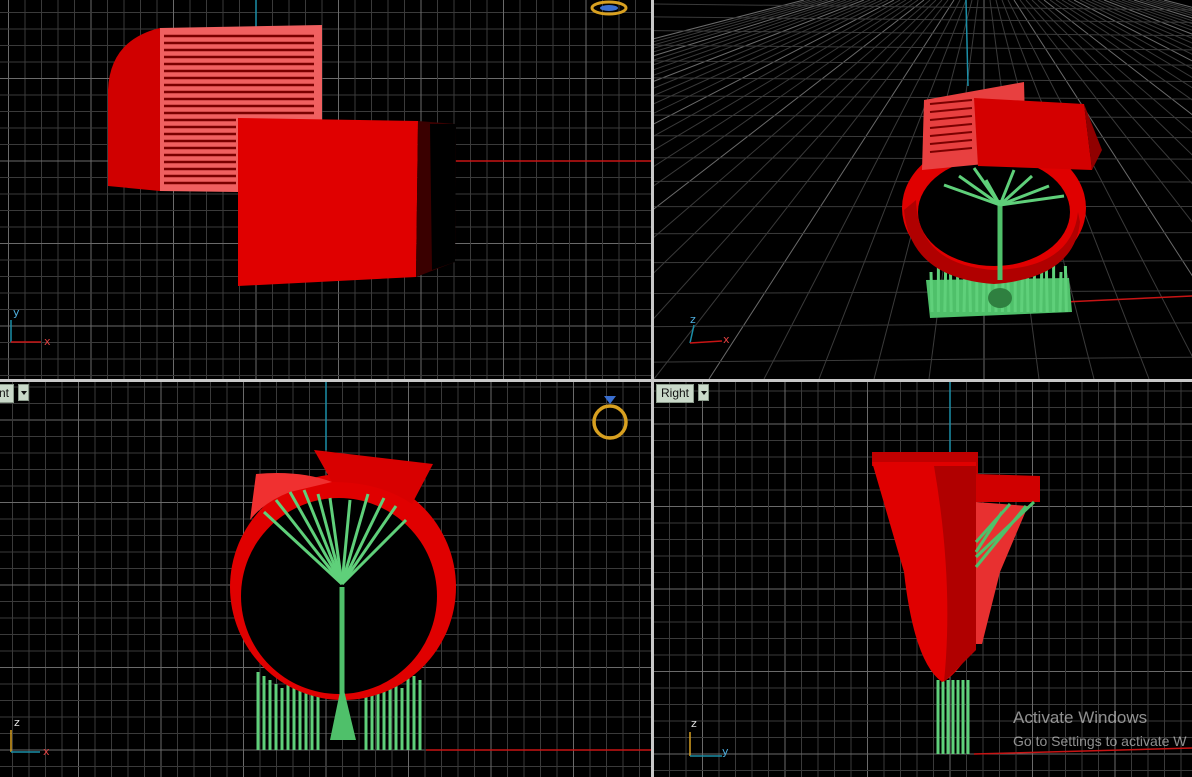  What do you see at coordinates (610, 418) in the screenshot?
I see `ring-gizmo-icon` at bounding box center [610, 418].